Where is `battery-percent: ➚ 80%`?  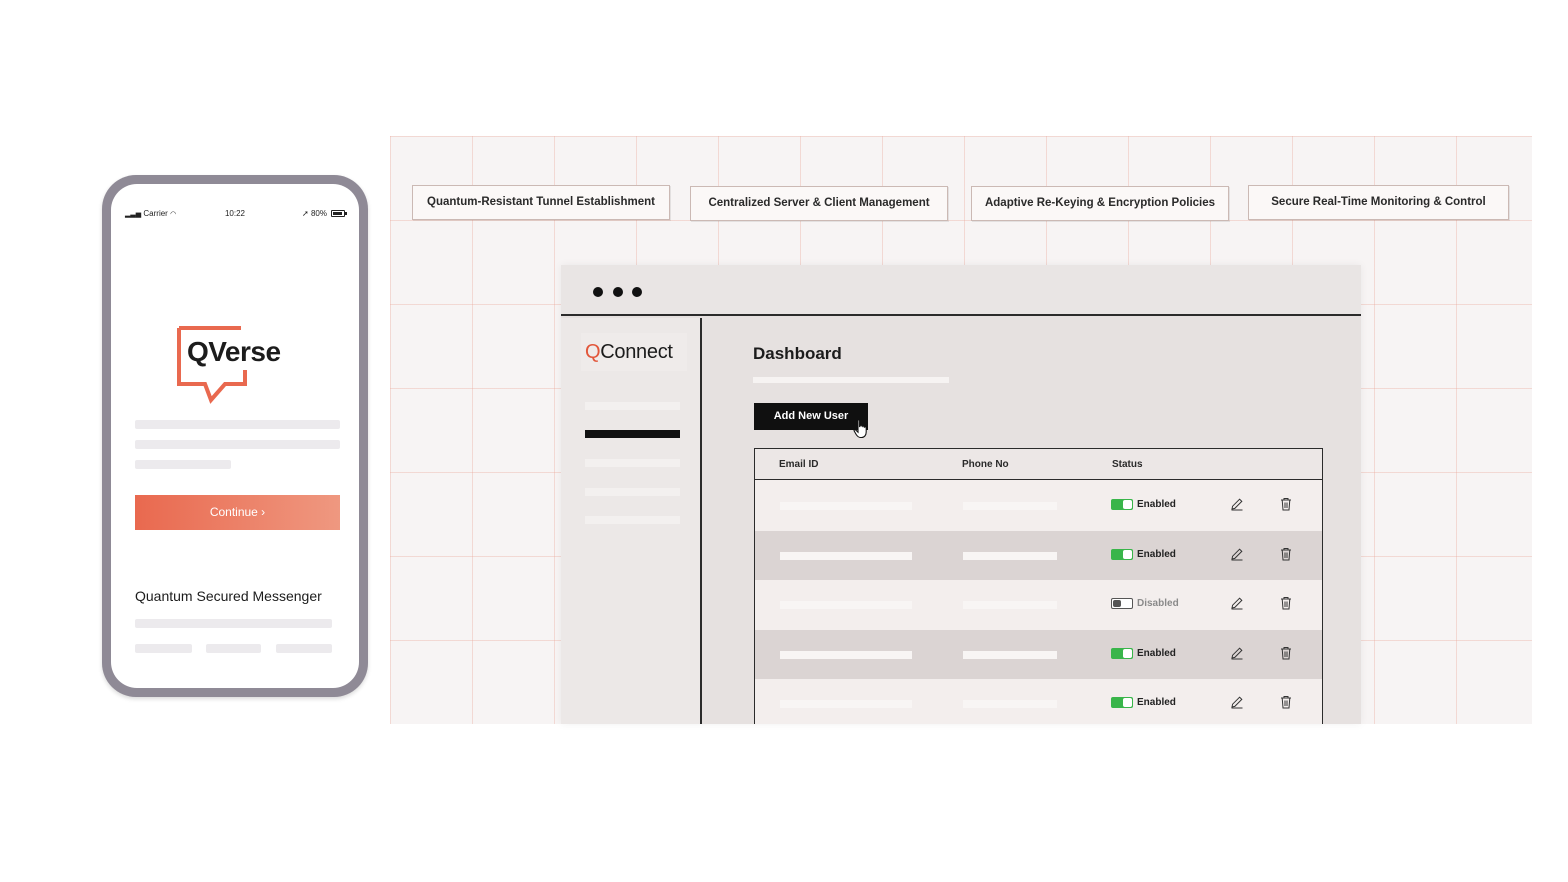
battery-percent: ➚ 80% is located at coordinates (314, 213).